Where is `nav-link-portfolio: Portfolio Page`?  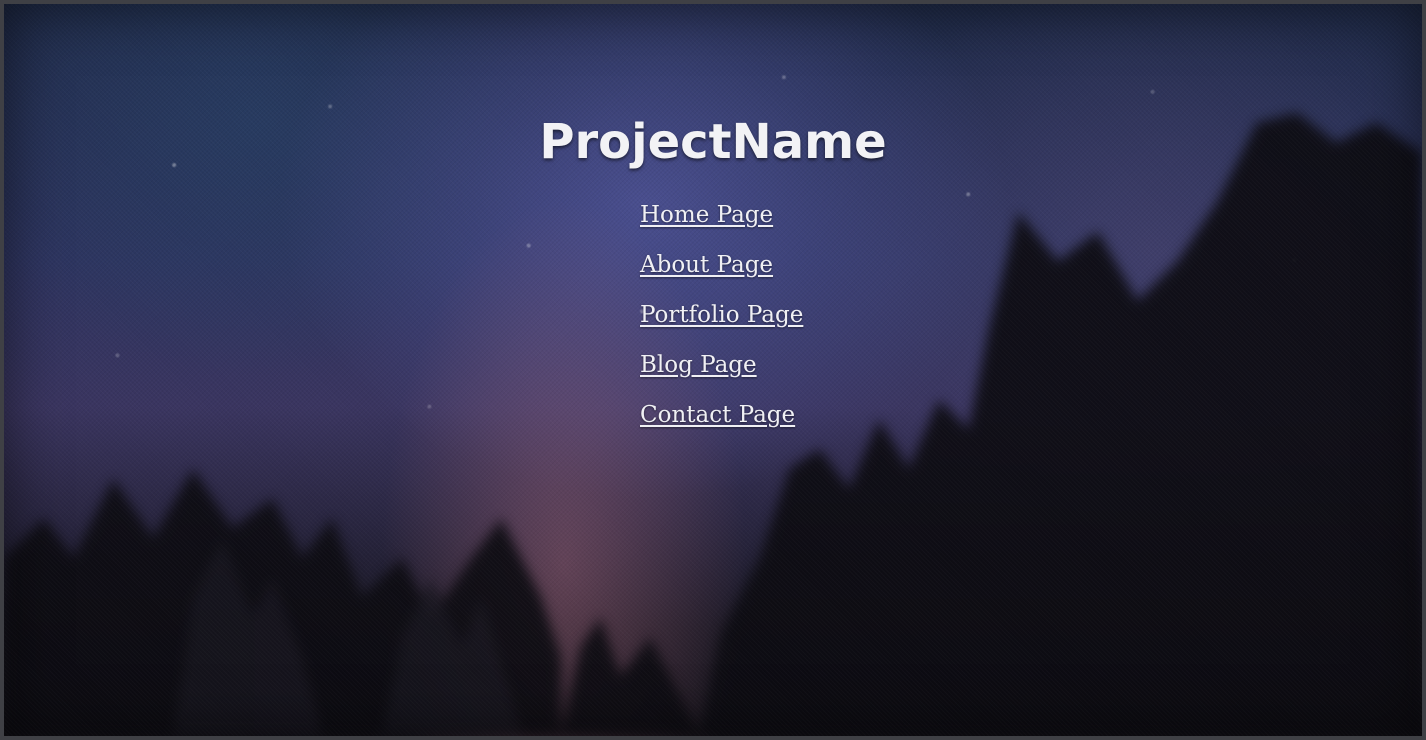 nav-link-portfolio: Portfolio Page is located at coordinates (721, 315).